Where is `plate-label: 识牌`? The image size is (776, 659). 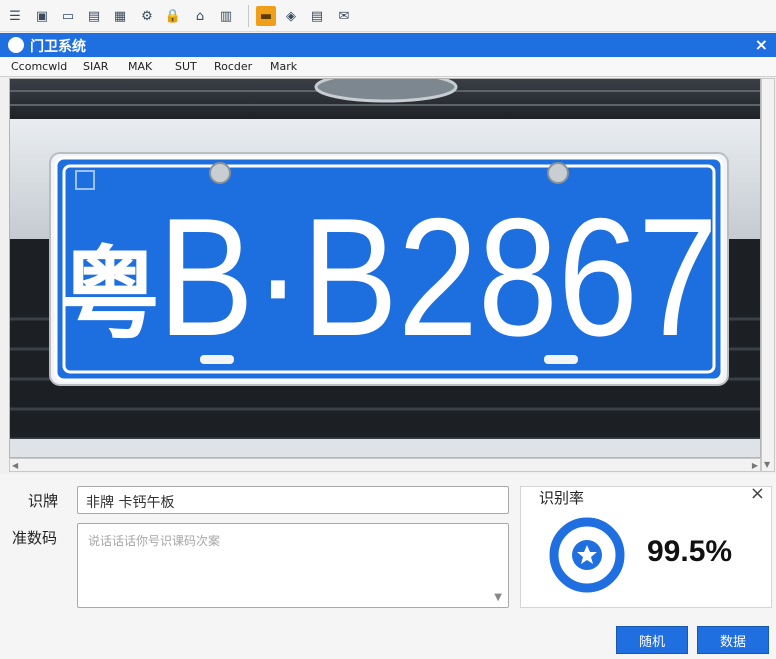
plate-label: 识牌 is located at coordinates (43, 501).